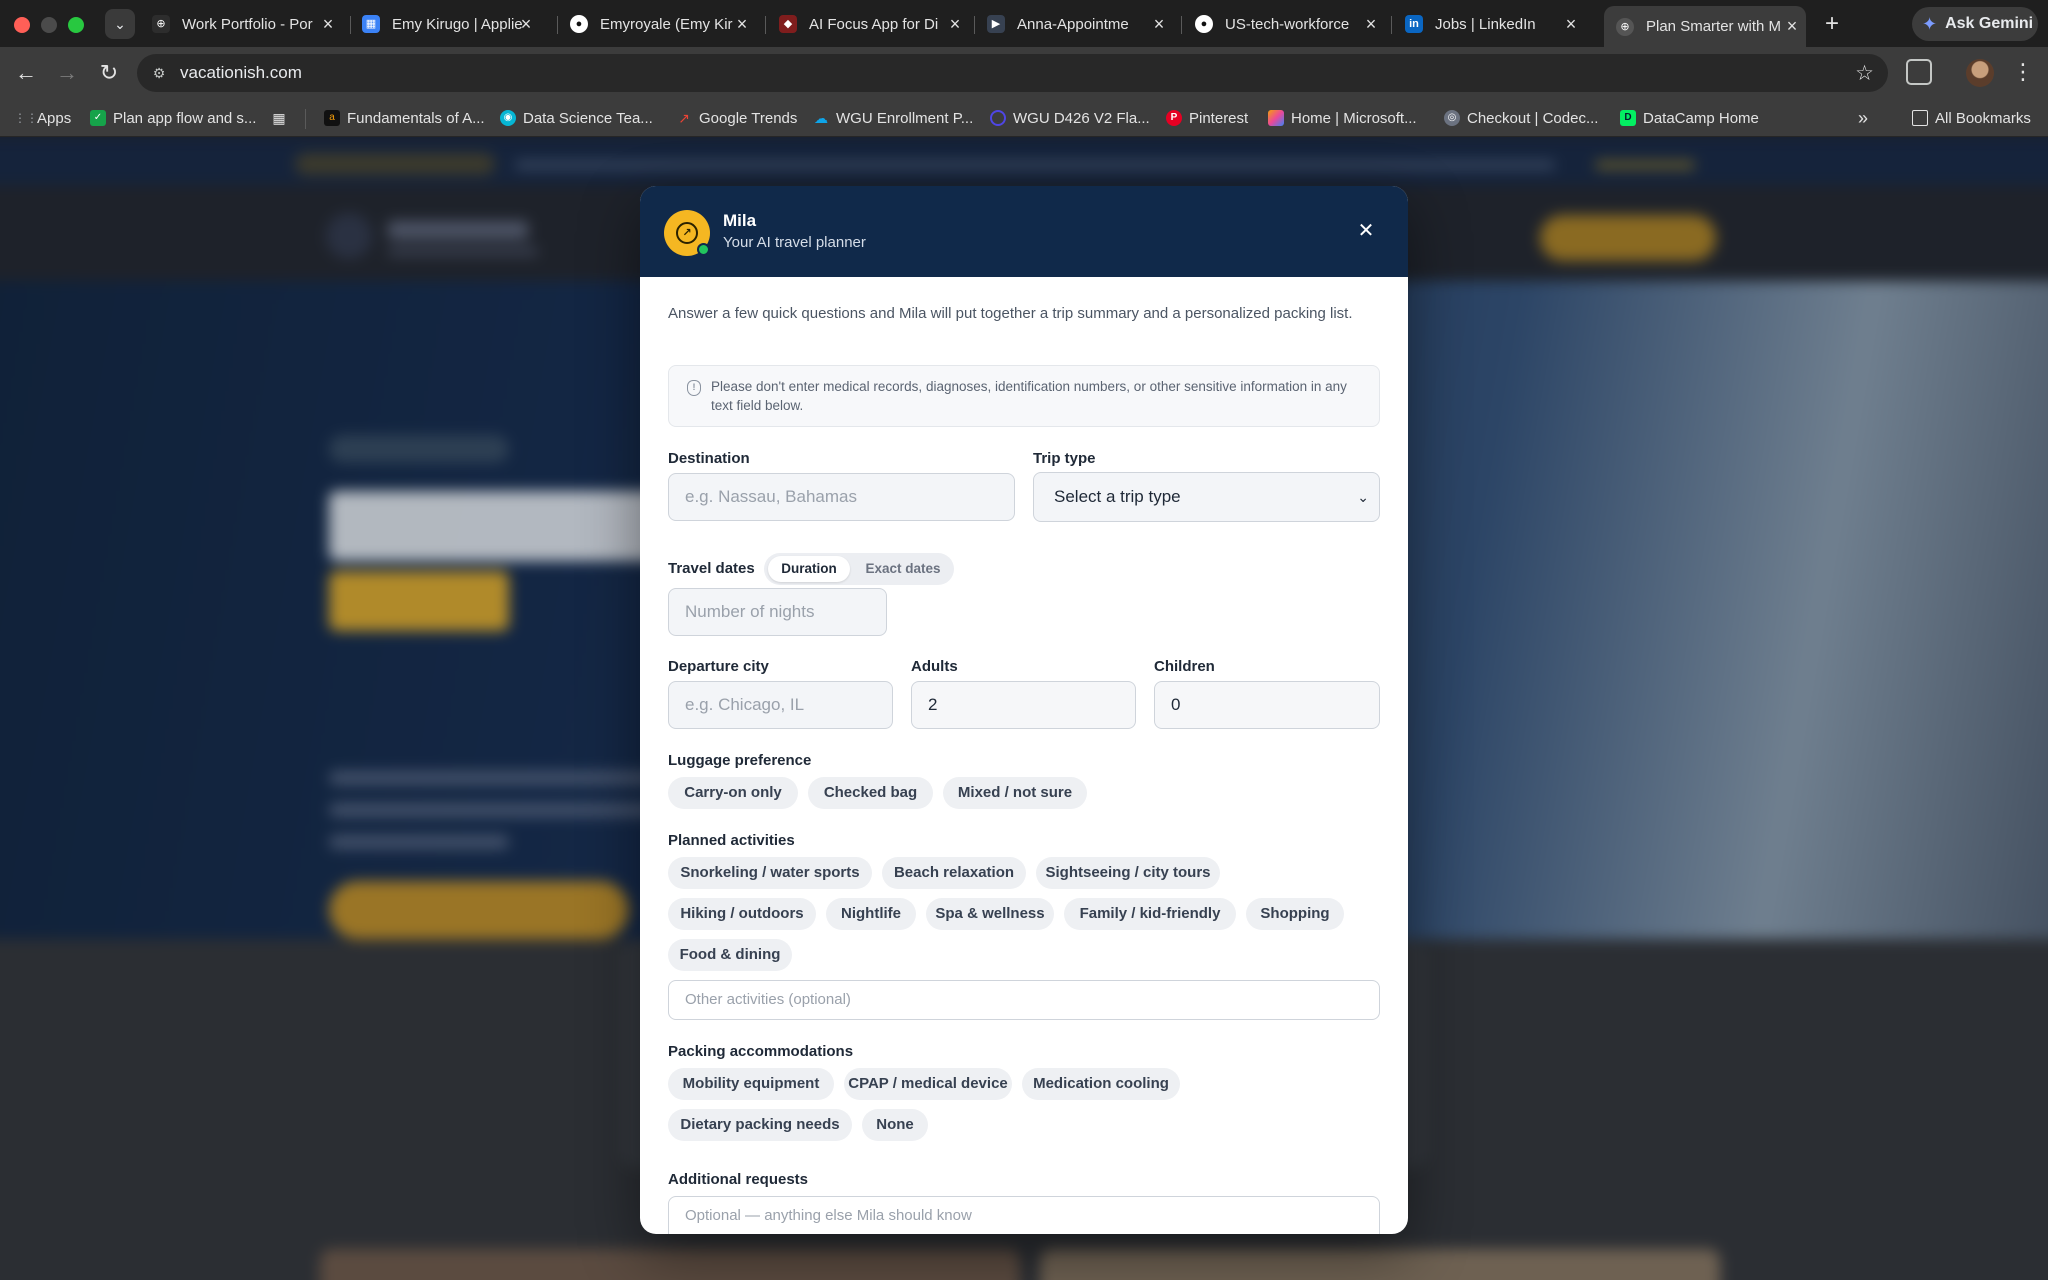  I want to click on window-minimize-button, so click(49, 25).